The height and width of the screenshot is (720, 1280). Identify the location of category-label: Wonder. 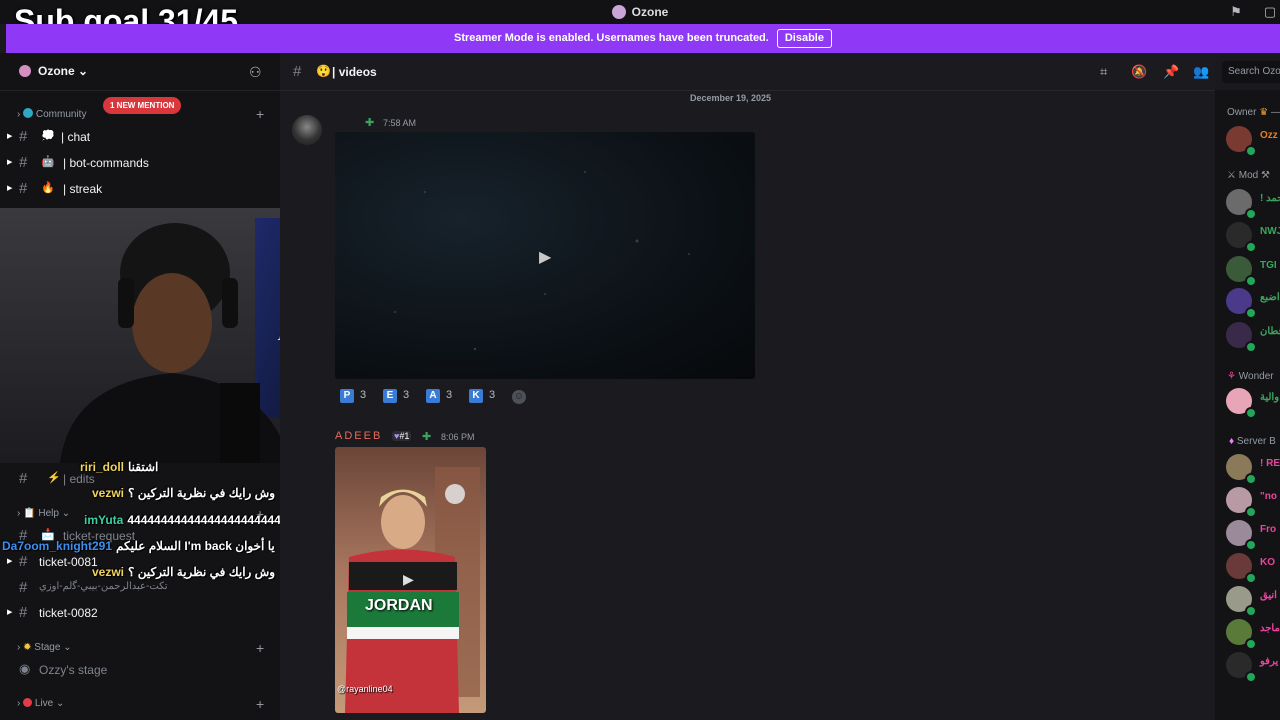
(1256, 376).